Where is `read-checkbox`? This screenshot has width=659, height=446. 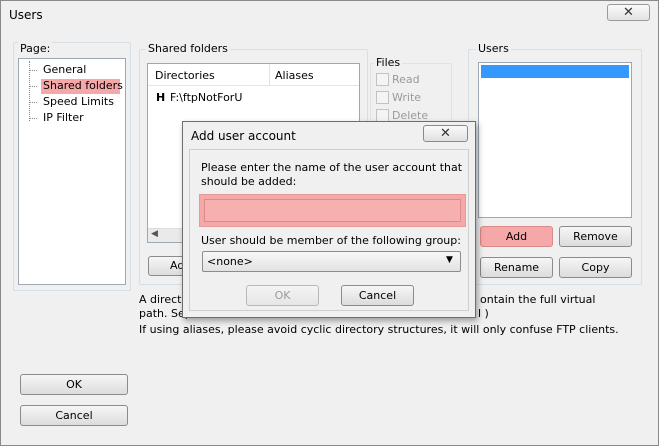
read-checkbox is located at coordinates (382, 79).